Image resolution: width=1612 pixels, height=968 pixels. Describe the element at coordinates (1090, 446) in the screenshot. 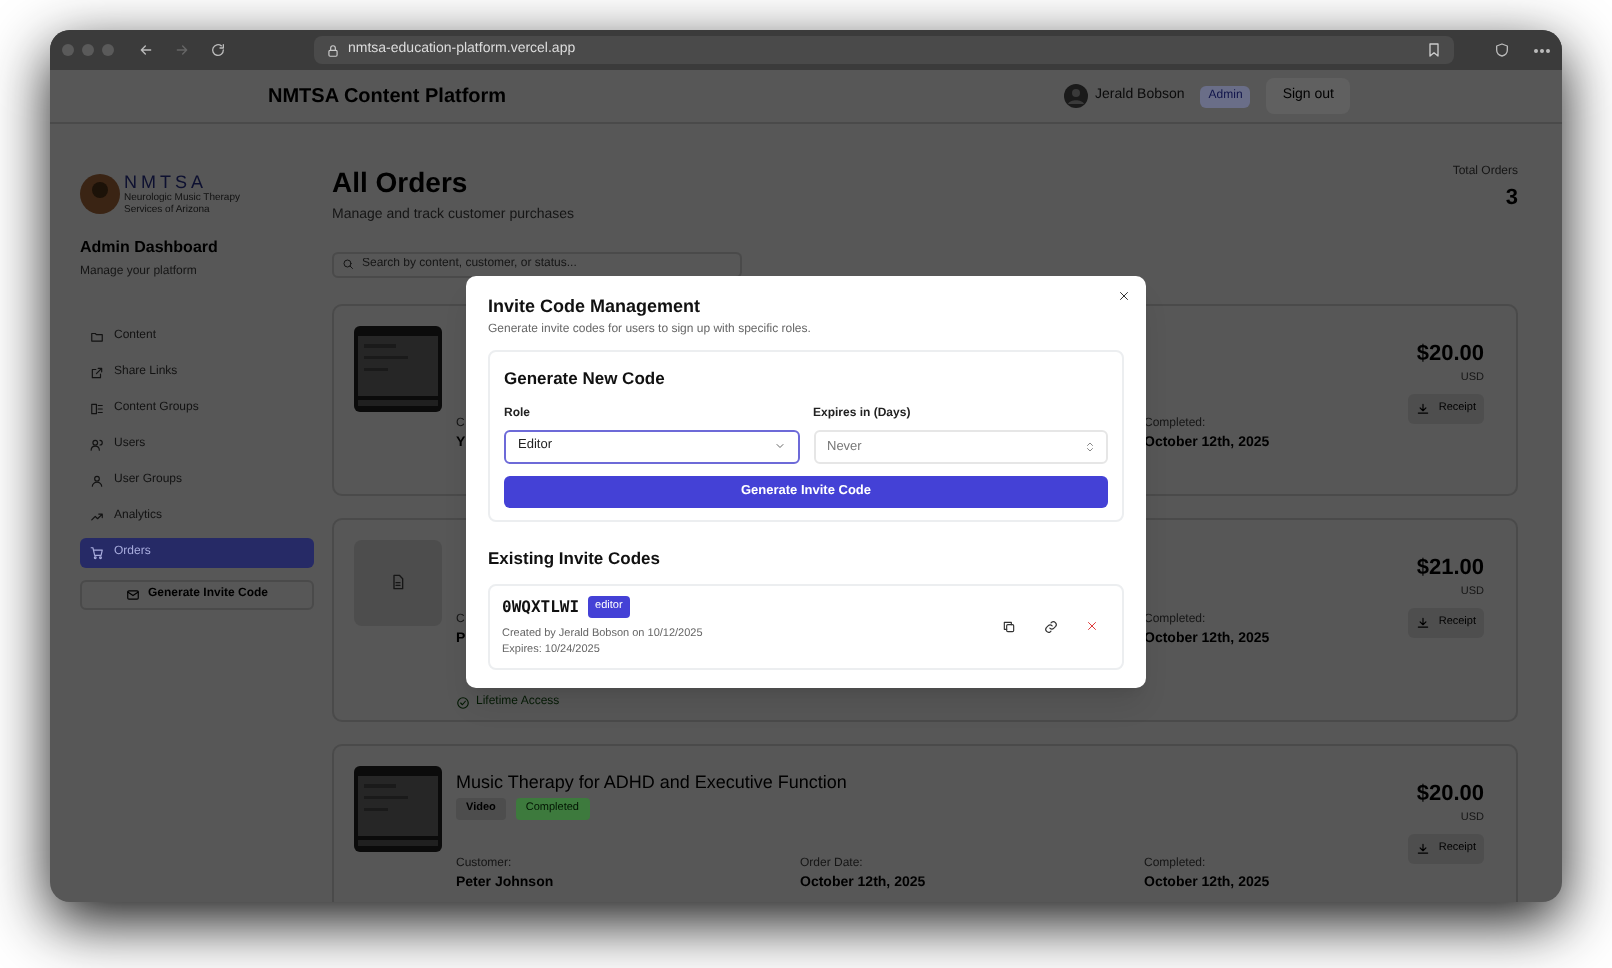

I see `spinner-icon` at that location.